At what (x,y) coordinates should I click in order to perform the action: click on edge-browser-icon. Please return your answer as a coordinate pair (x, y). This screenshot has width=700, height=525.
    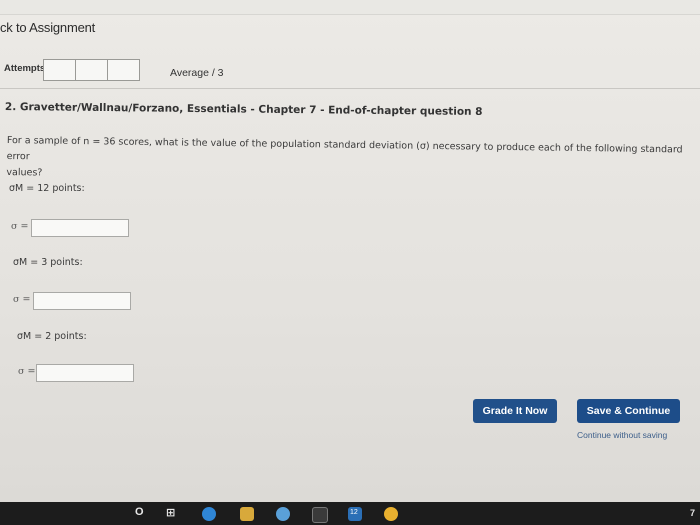
    Looking at the image, I should click on (209, 514).